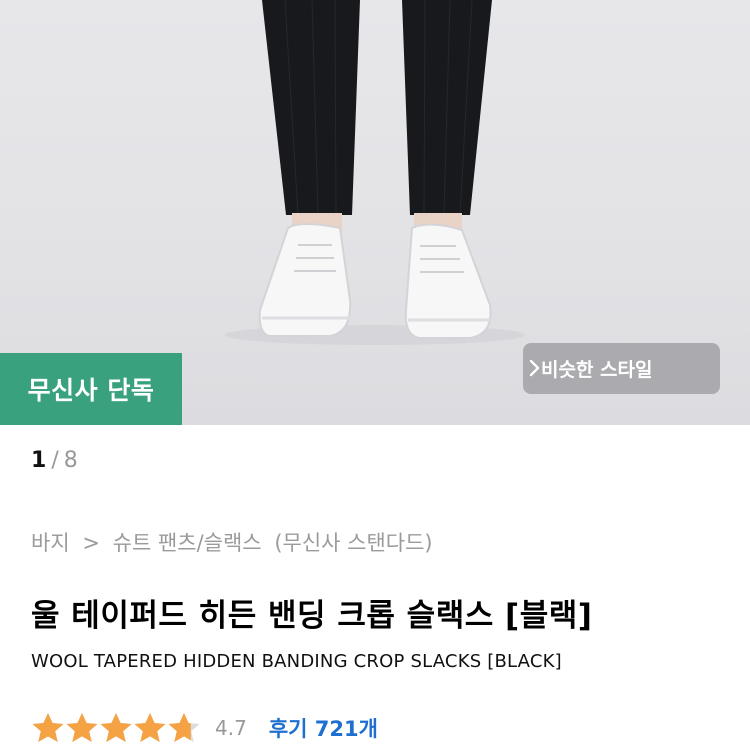 The image size is (750, 750). I want to click on image-counter: 1/8, so click(54, 460).